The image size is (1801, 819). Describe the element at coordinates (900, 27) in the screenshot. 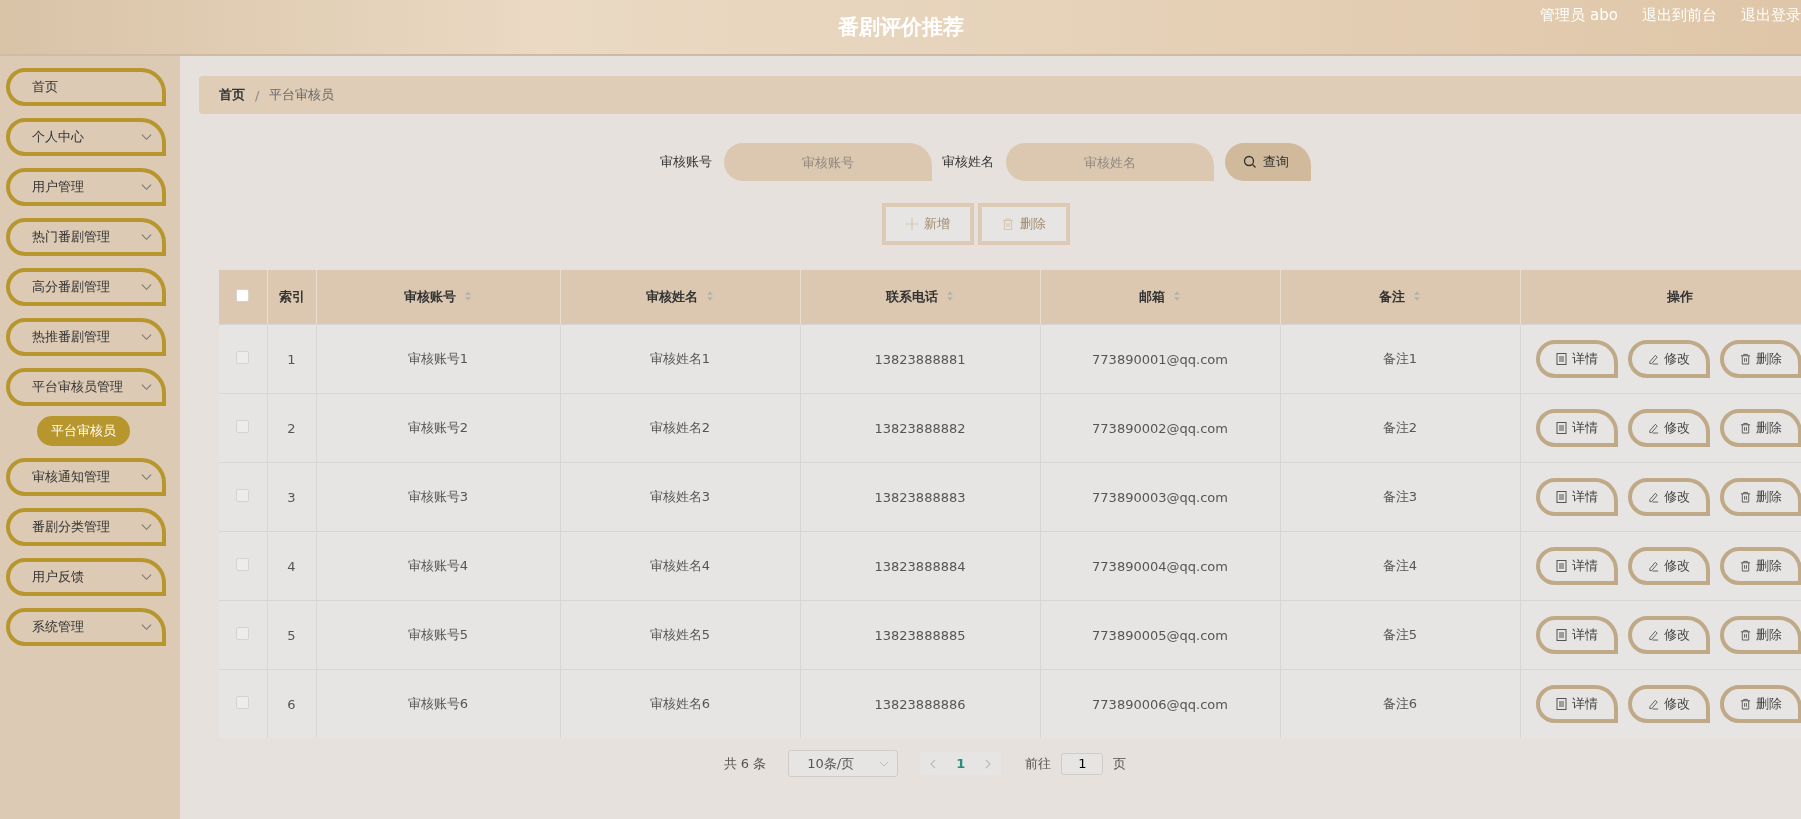

I see `site-title: 番剧评价推荐` at that location.